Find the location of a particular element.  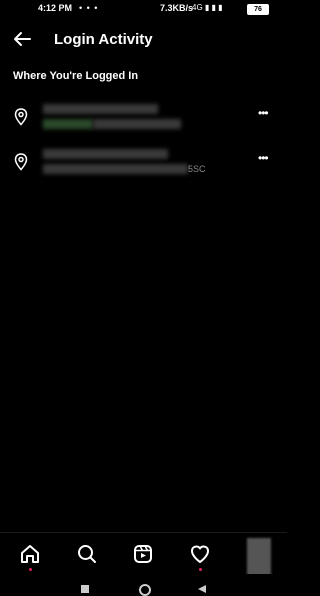

session-row: 5SC ••• is located at coordinates (143, 165).